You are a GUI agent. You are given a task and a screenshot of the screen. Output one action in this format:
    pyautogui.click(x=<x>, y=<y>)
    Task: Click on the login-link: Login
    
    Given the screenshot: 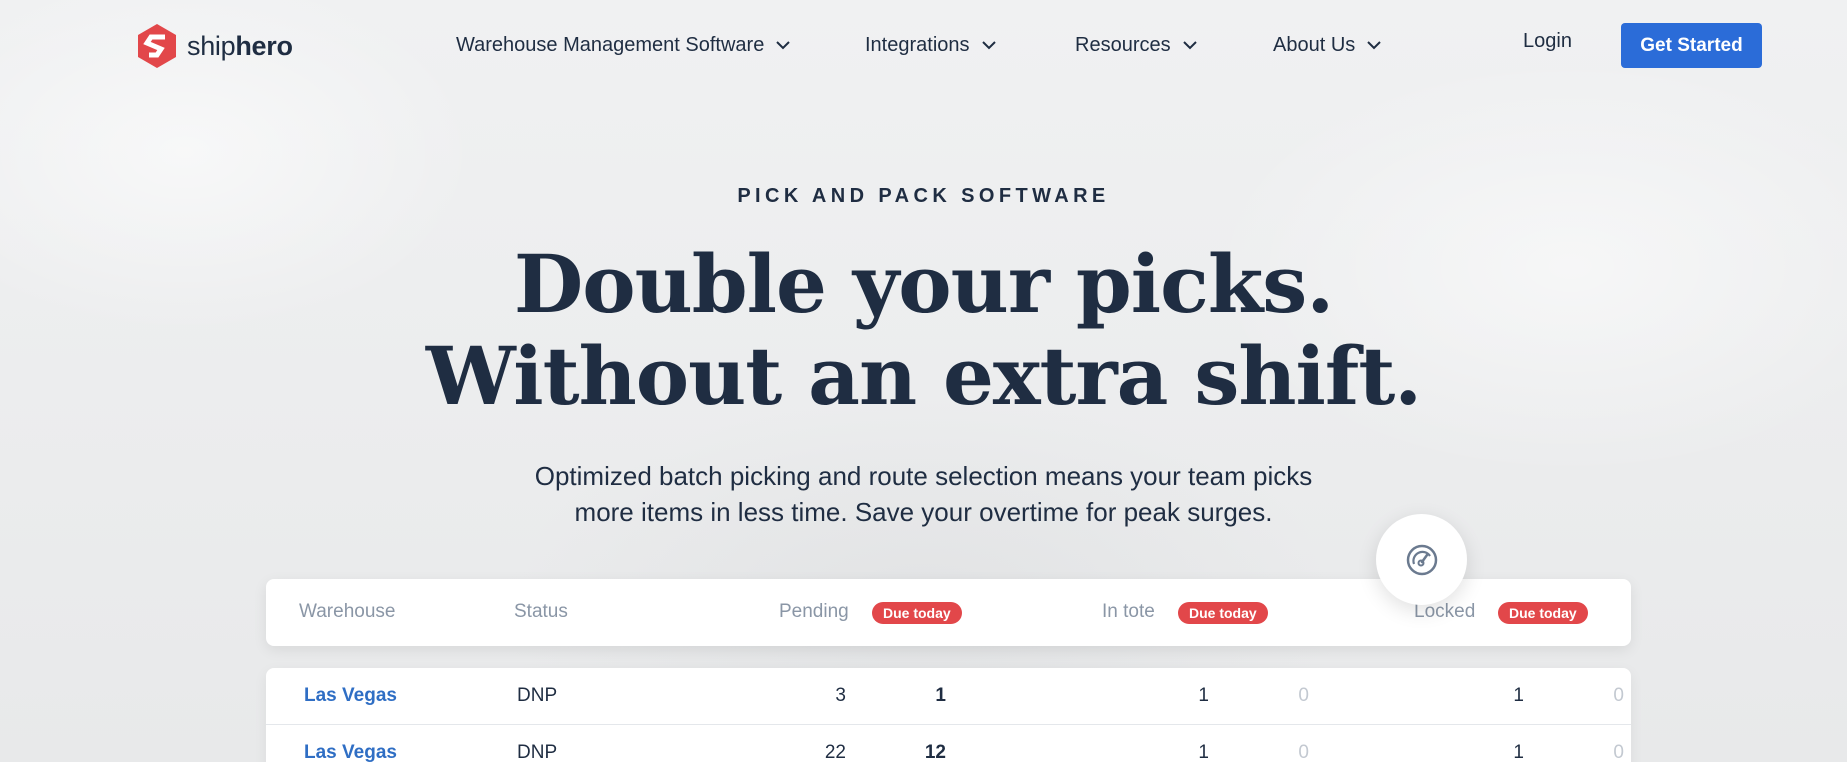 What is the action you would take?
    pyautogui.click(x=1547, y=41)
    